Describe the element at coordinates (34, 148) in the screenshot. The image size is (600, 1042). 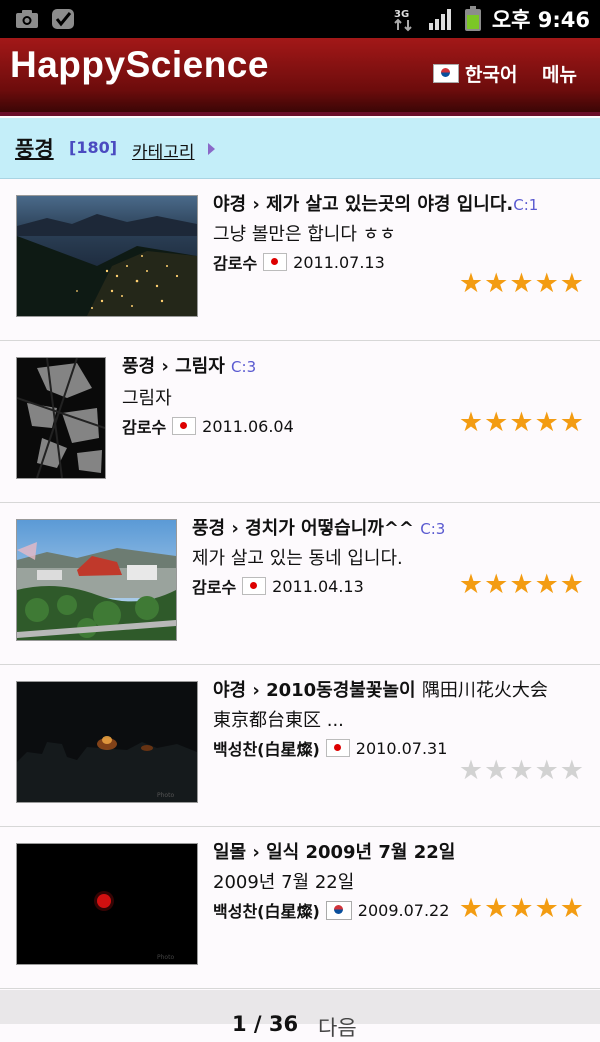
I see `category-title: 풍경` at that location.